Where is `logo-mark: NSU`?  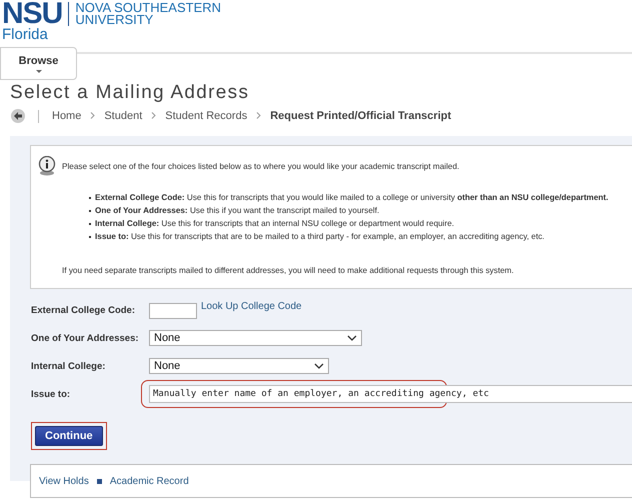
logo-mark: NSU is located at coordinates (32, 13).